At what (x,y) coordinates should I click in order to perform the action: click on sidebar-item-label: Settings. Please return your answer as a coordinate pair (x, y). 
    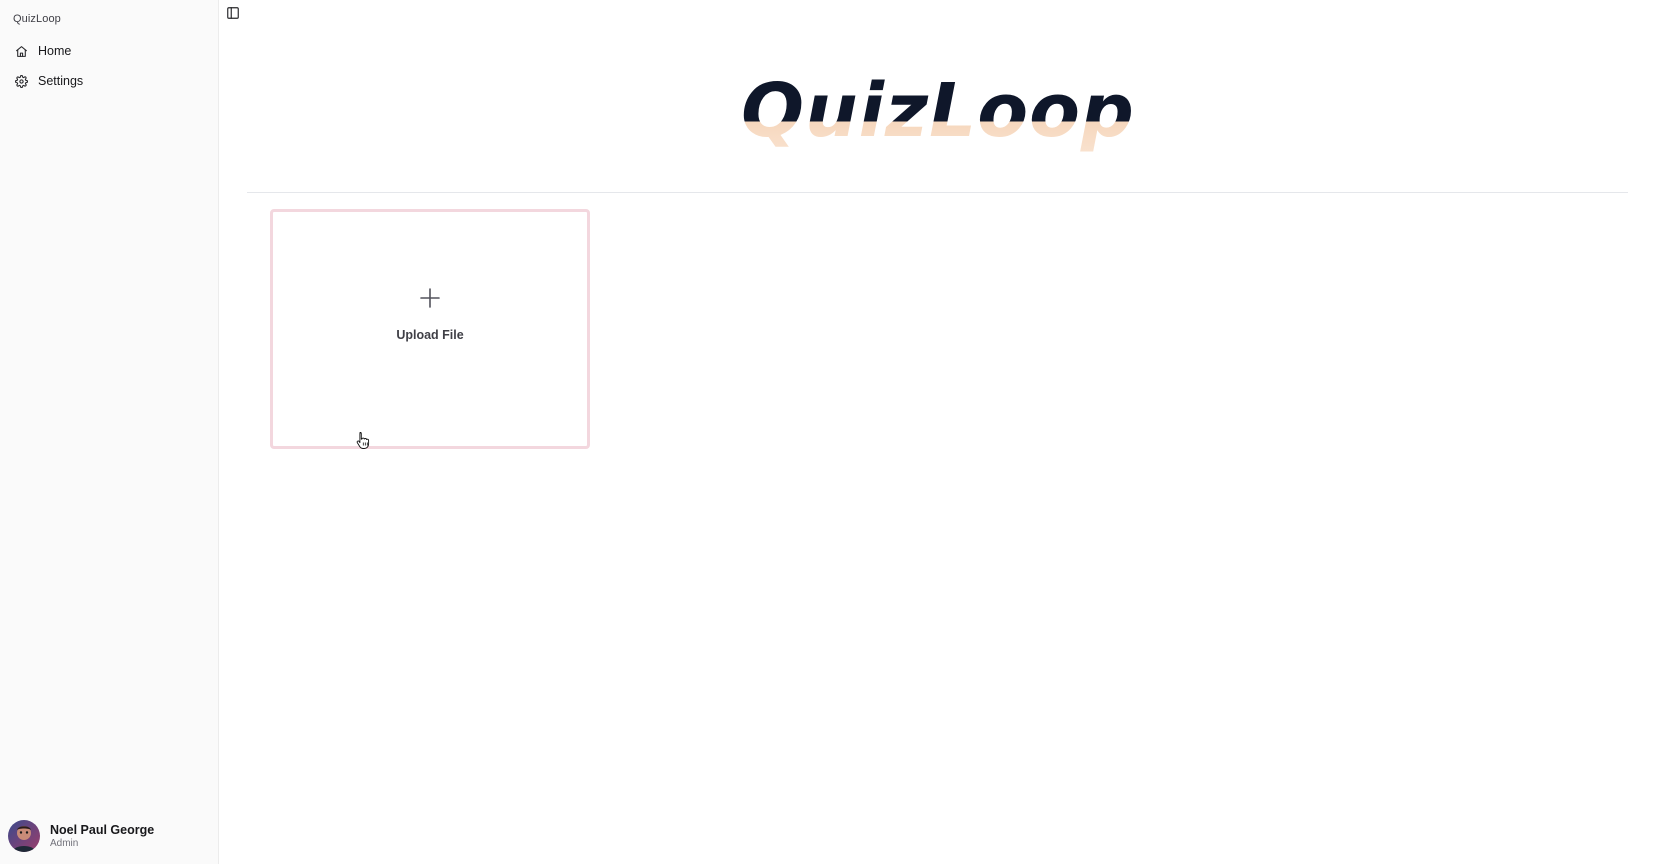
    Looking at the image, I should click on (61, 81).